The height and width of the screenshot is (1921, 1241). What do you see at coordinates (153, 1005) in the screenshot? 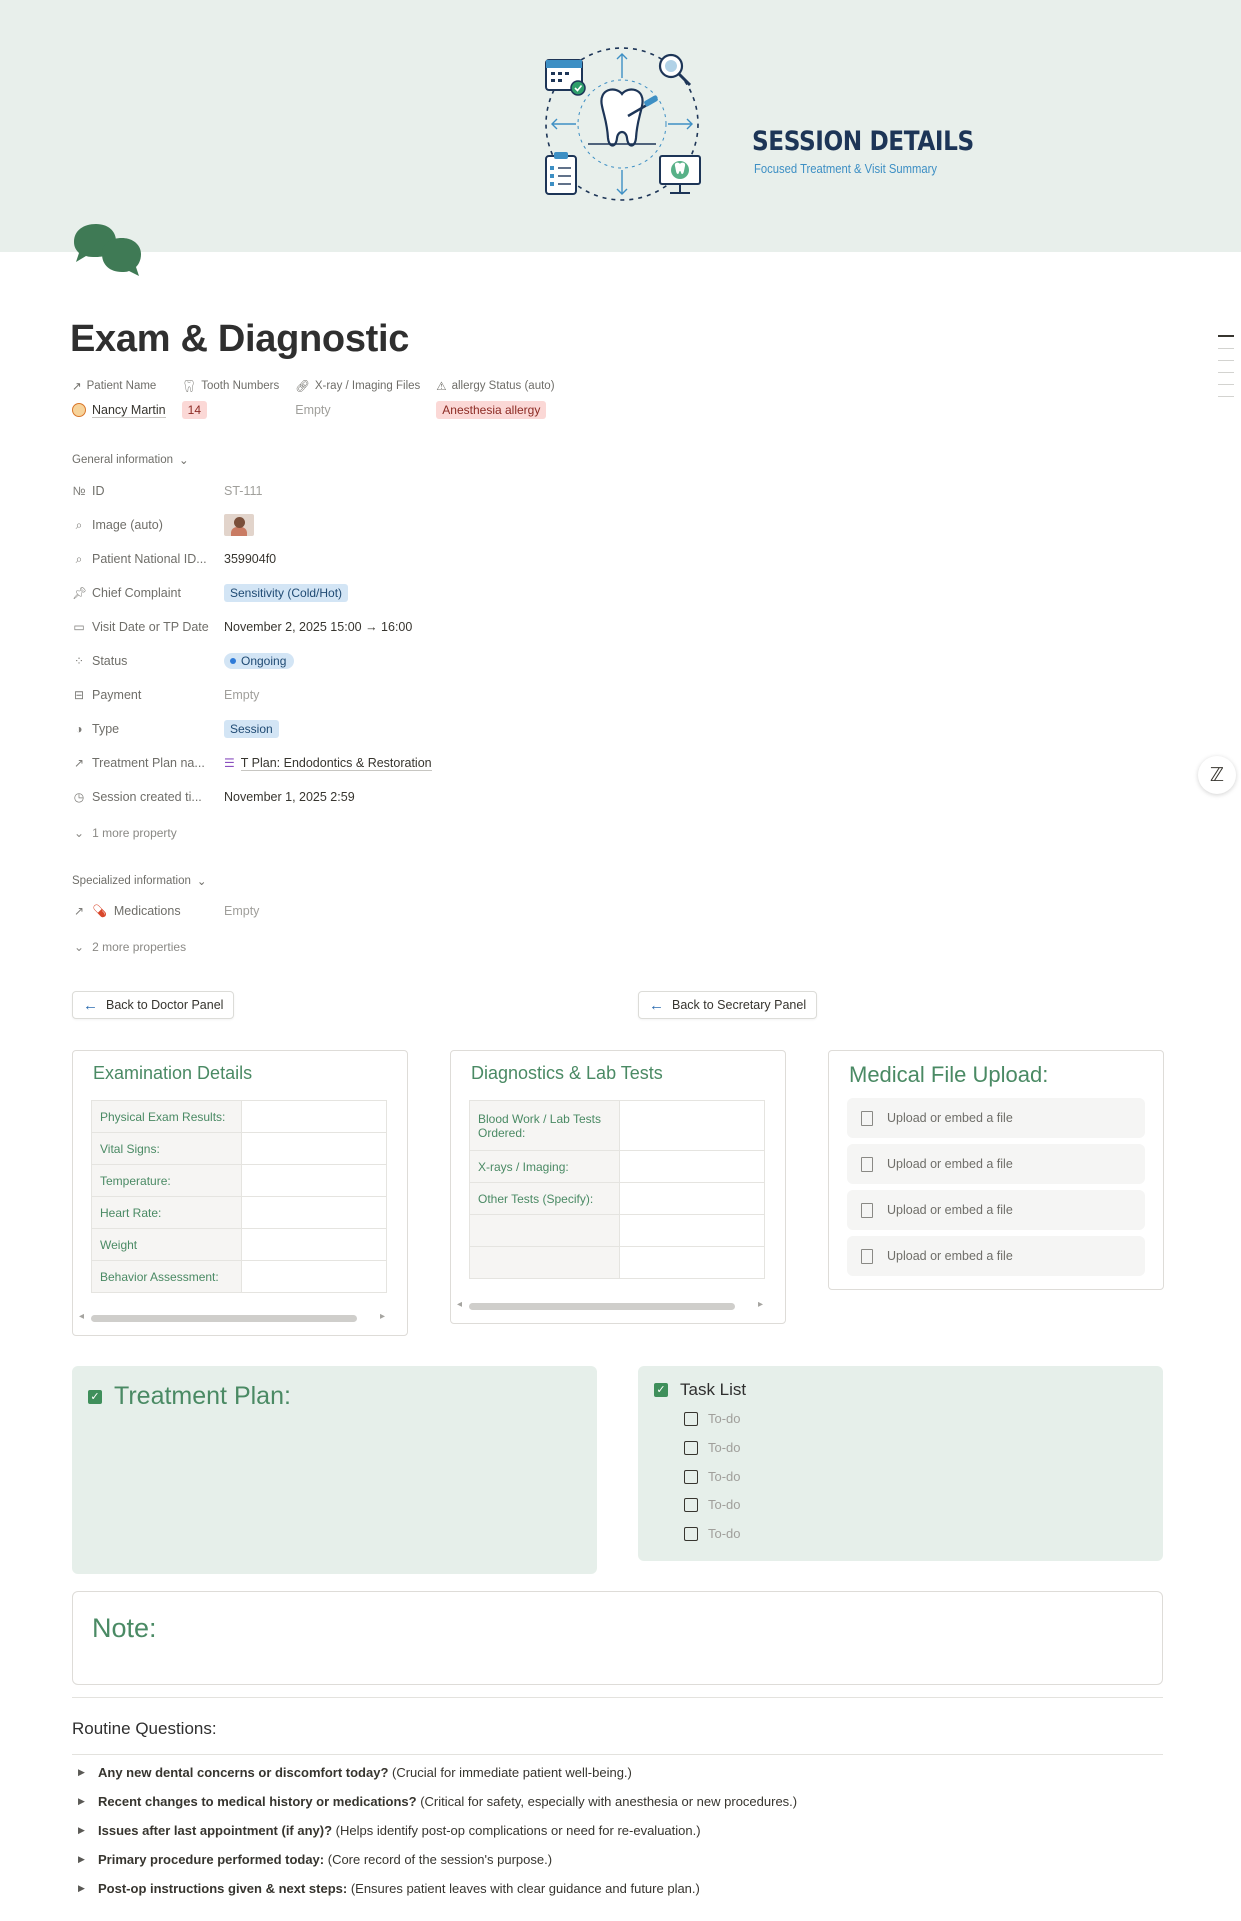
I see `back-to-doctor-panel-button: ← Back to Doctor Panel` at bounding box center [153, 1005].